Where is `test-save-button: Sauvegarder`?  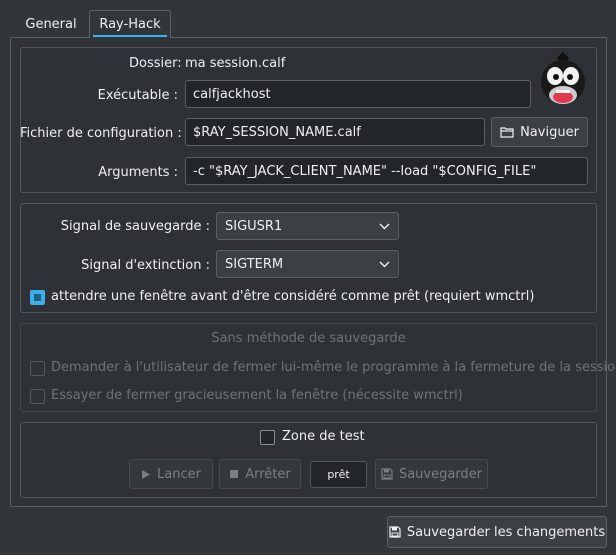 test-save-button: Sauvegarder is located at coordinates (431, 474).